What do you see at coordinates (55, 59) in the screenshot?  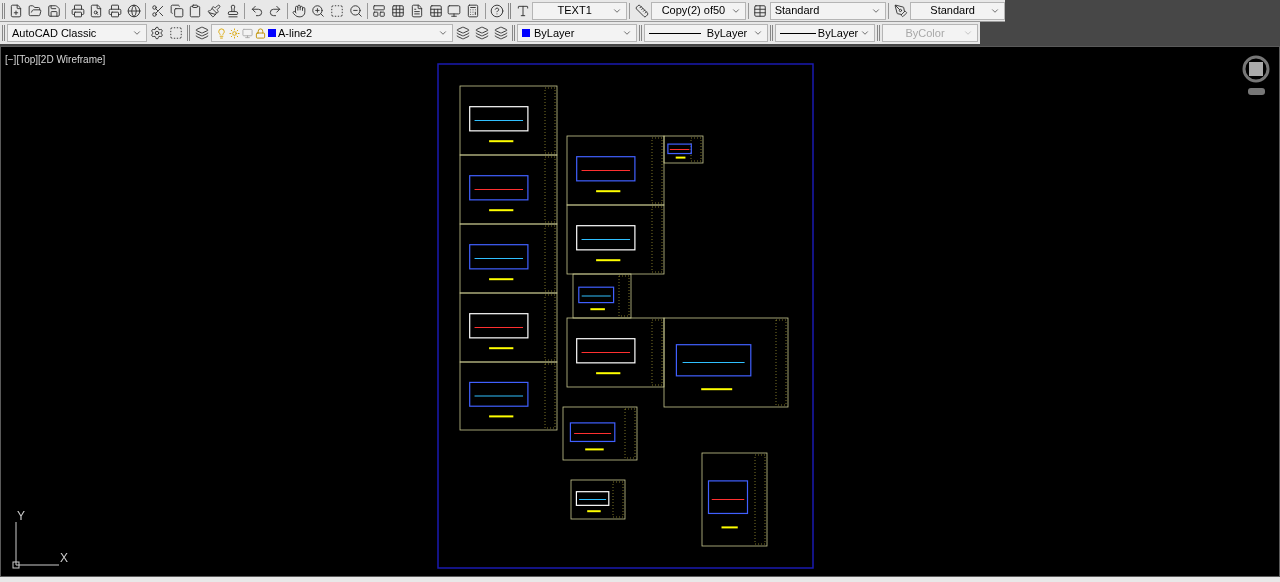 I see `viewport-label: [−][Top][2D Wireframe]` at bounding box center [55, 59].